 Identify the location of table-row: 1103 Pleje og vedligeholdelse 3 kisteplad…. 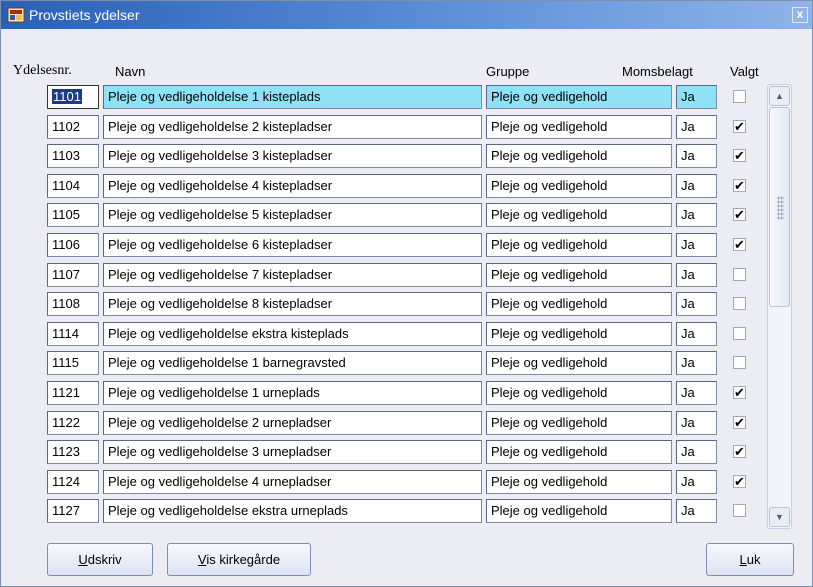
(407, 159).